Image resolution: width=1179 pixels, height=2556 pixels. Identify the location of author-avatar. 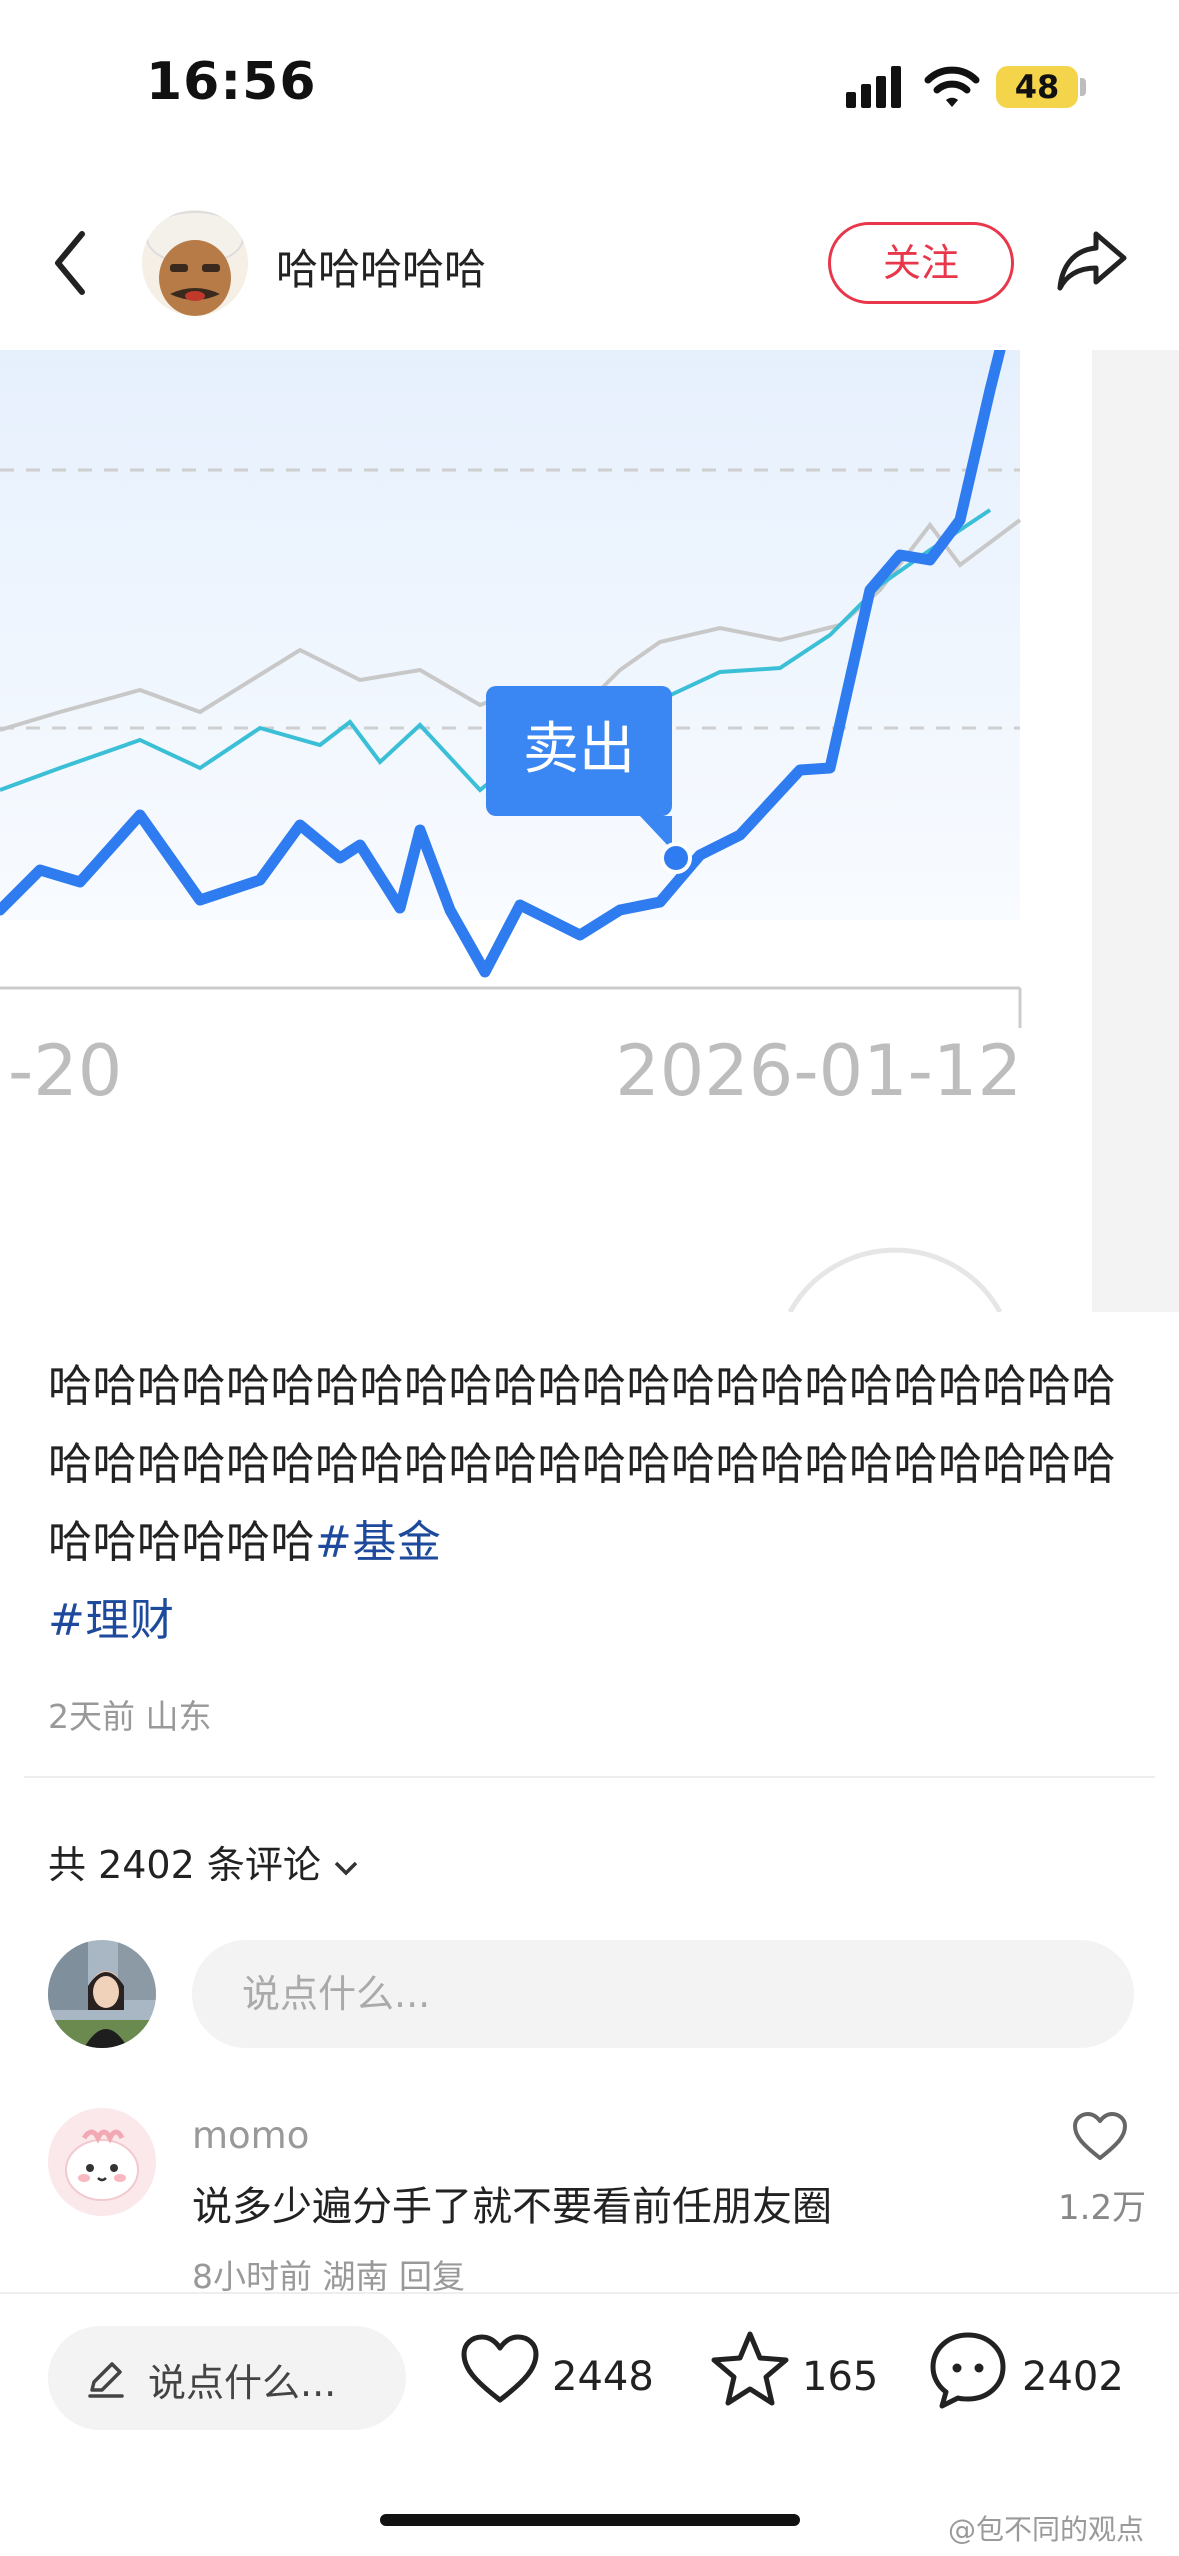
(195, 263).